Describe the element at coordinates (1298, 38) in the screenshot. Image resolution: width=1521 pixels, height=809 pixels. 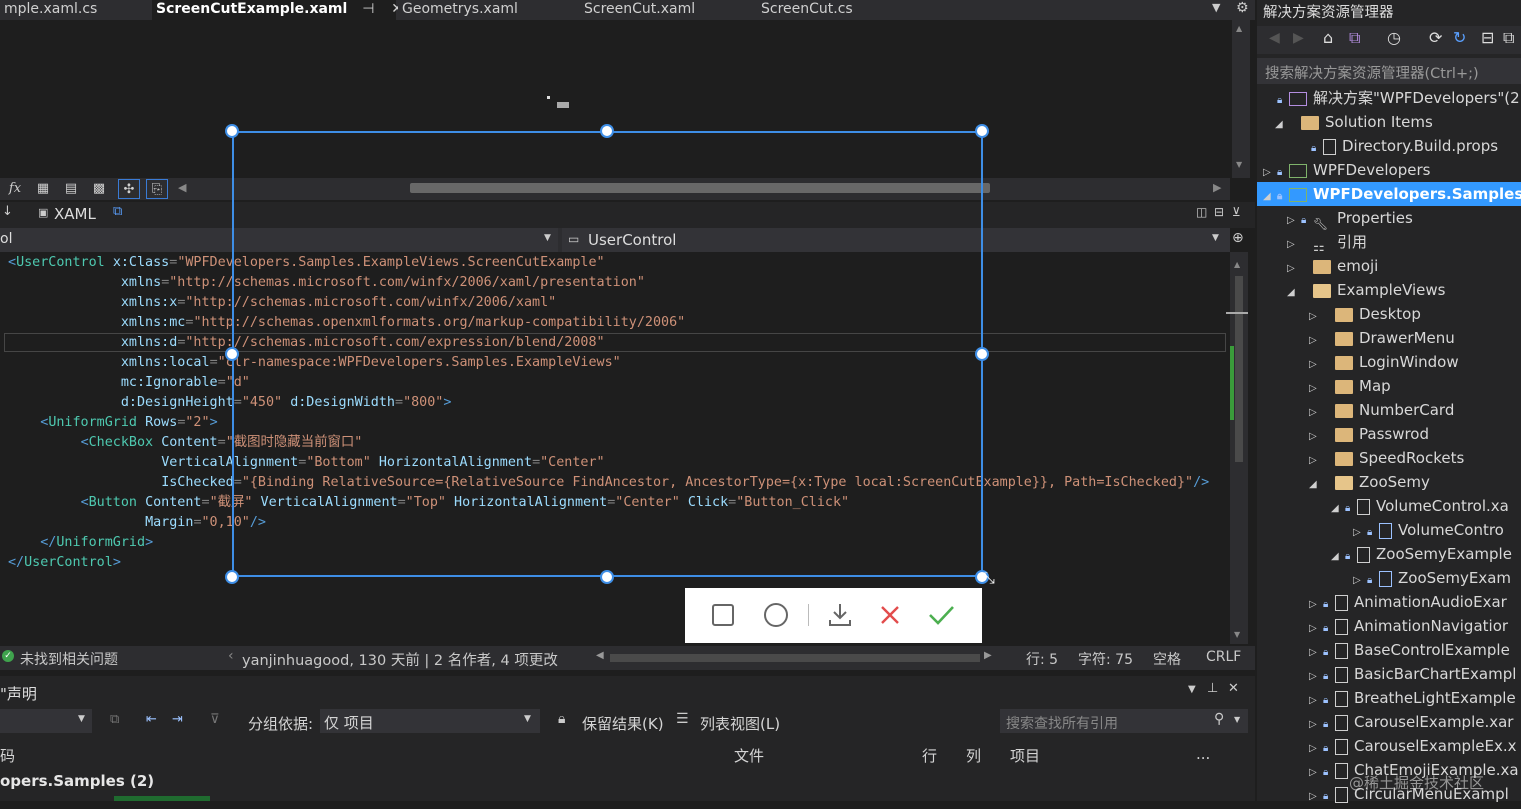
I see `forward-icon: ▶` at that location.